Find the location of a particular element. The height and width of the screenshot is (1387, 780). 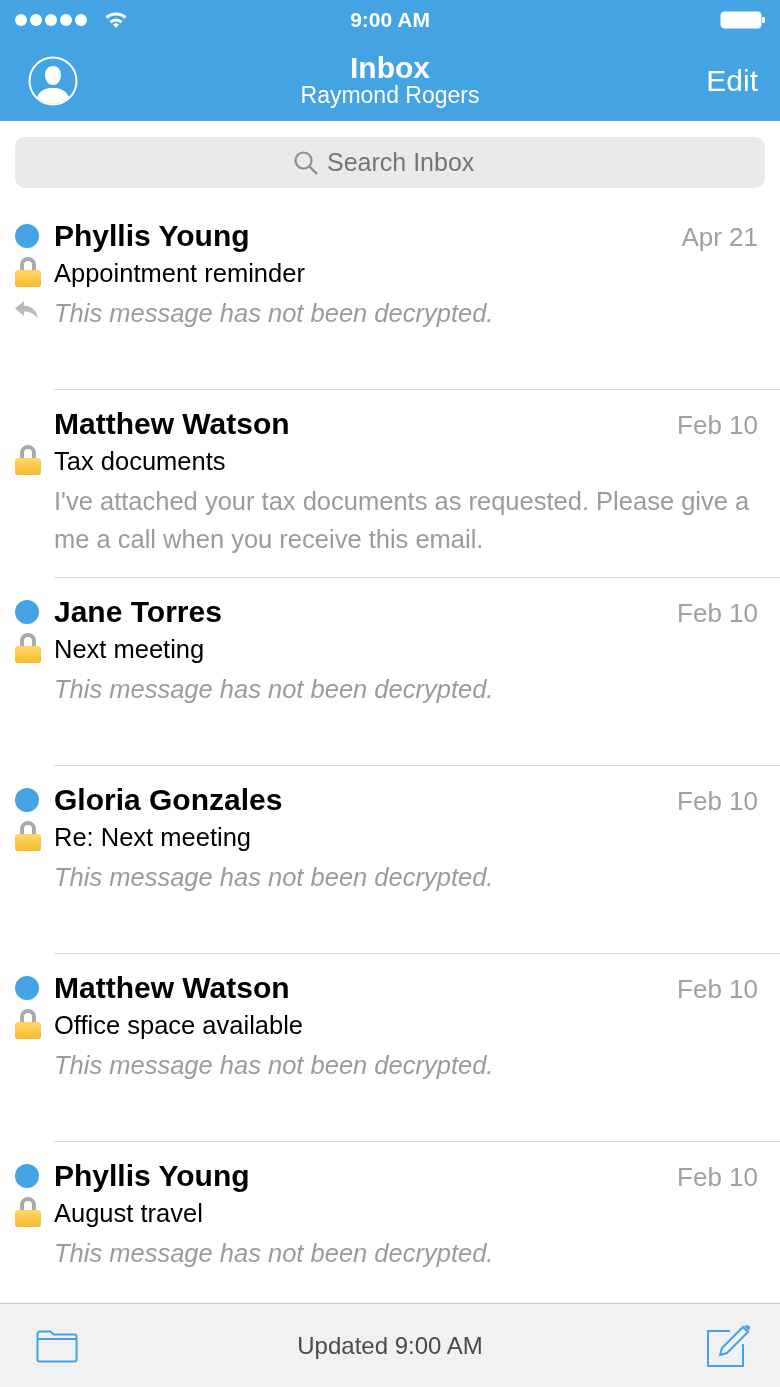

battery-icon is located at coordinates (743, 20).